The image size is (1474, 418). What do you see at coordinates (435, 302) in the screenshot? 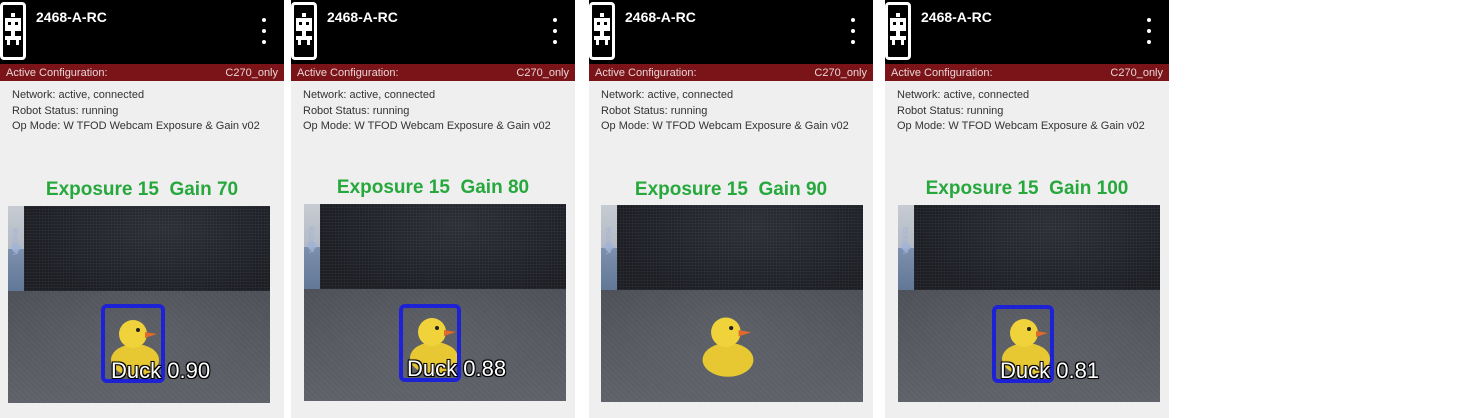
I see `camera-preview: vuforia Duck 0.88` at bounding box center [435, 302].